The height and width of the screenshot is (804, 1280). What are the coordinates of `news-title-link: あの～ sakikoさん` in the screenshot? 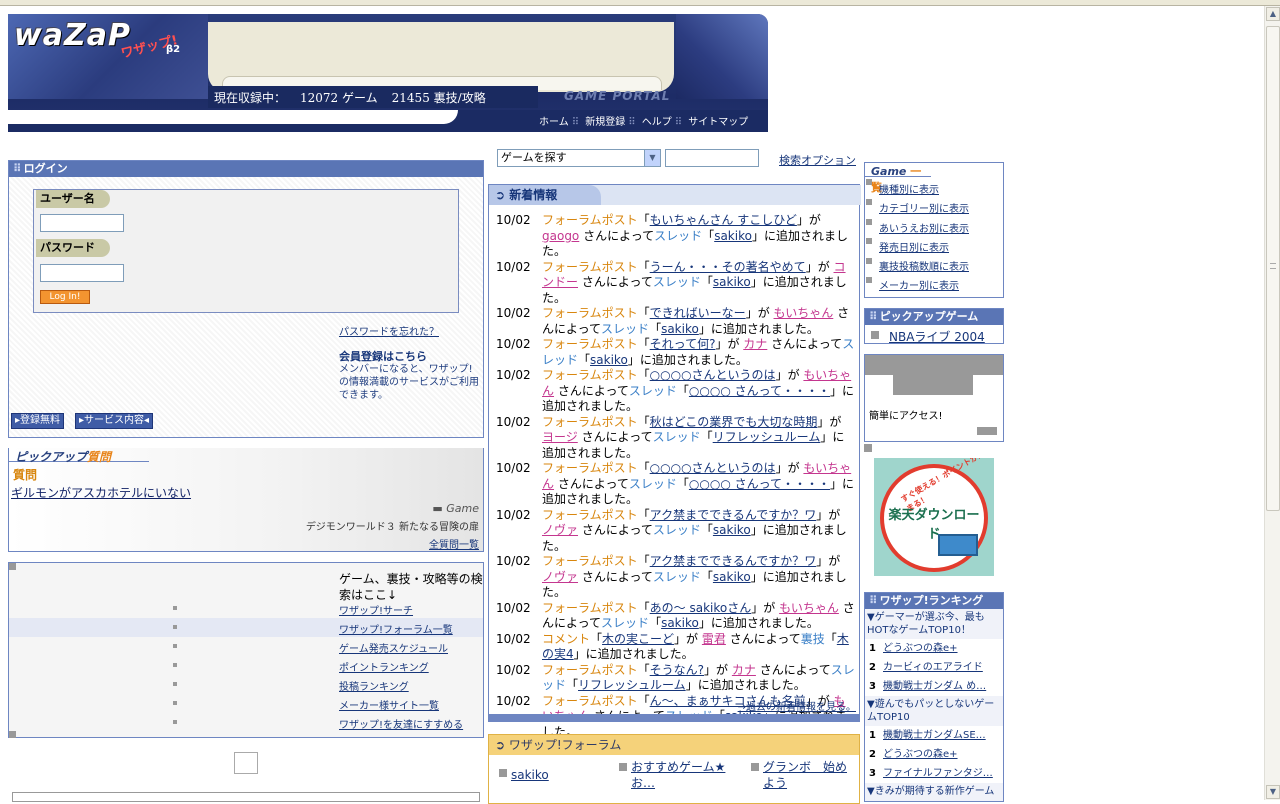 It's located at (701, 608).